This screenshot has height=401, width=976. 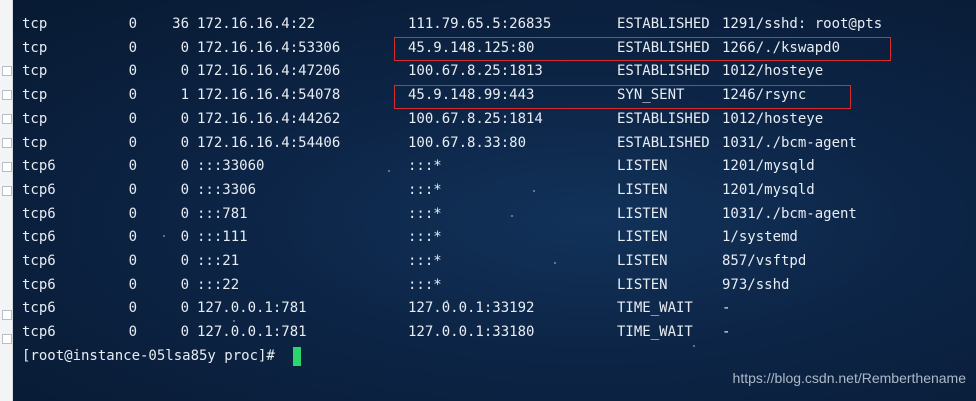 I want to click on pid-program-cell: 973/sshd, so click(x=756, y=284).